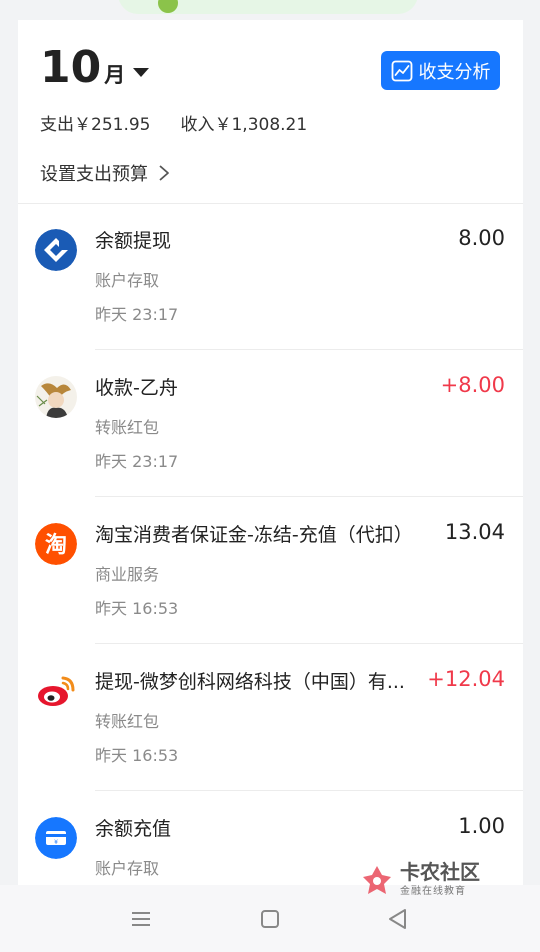 This screenshot has width=540, height=952. I want to click on budget-link-label: 设置支出预算, so click(94, 174).